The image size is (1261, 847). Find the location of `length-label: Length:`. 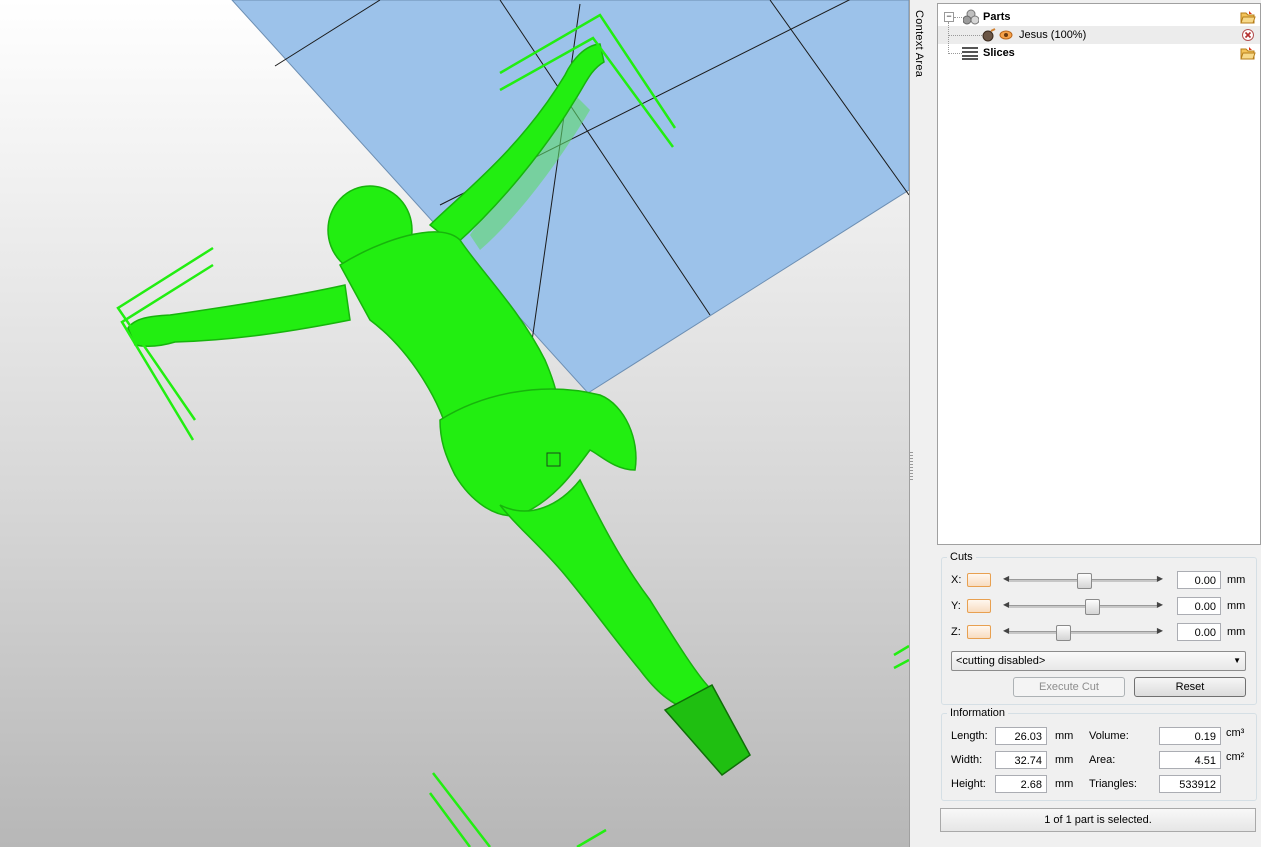

length-label: Length: is located at coordinates (969, 736).